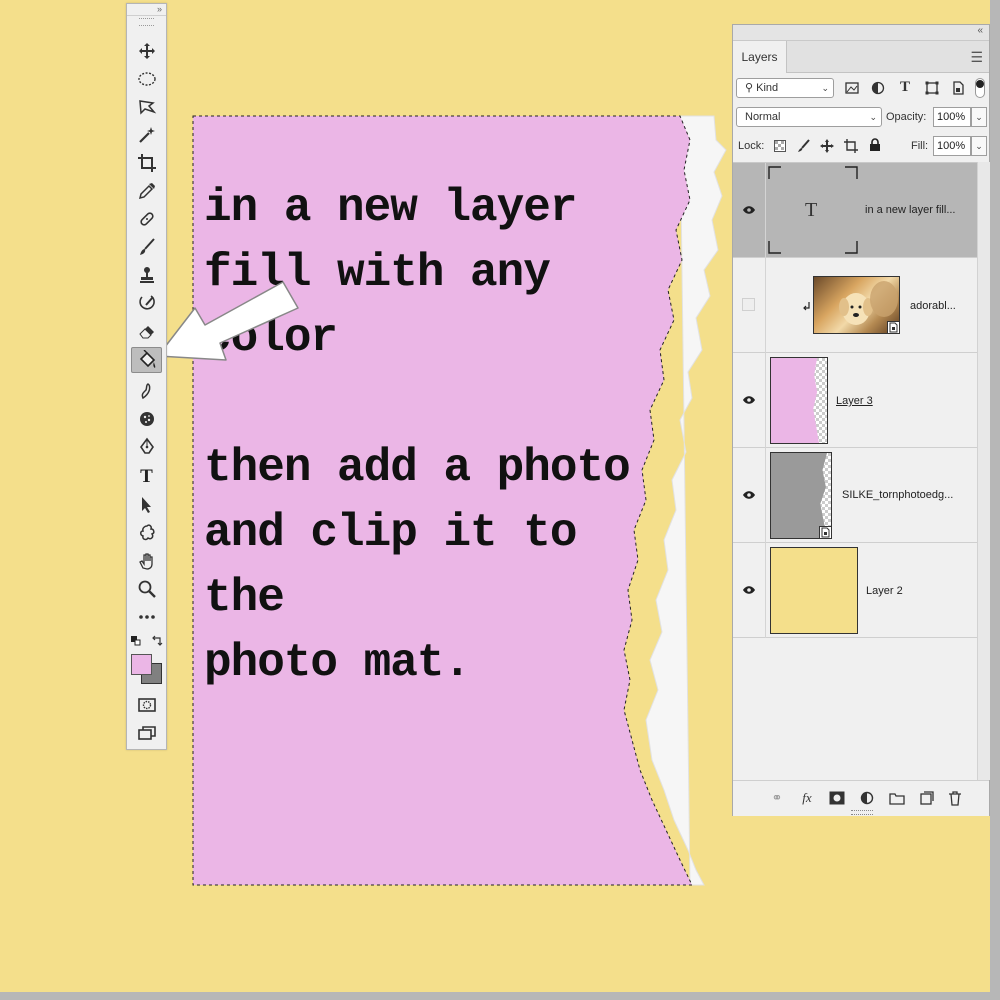 The image size is (1000, 1000). Describe the element at coordinates (801, 495) in the screenshot. I see `layer-thumbnail` at that location.